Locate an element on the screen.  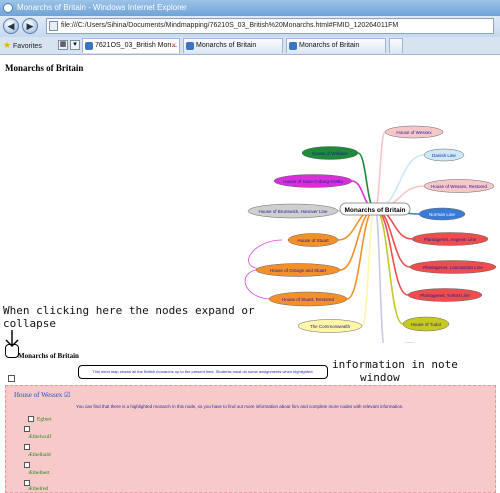
mindmap-node: Plantagenet, Yorkist Line is located at coordinates (445, 295).